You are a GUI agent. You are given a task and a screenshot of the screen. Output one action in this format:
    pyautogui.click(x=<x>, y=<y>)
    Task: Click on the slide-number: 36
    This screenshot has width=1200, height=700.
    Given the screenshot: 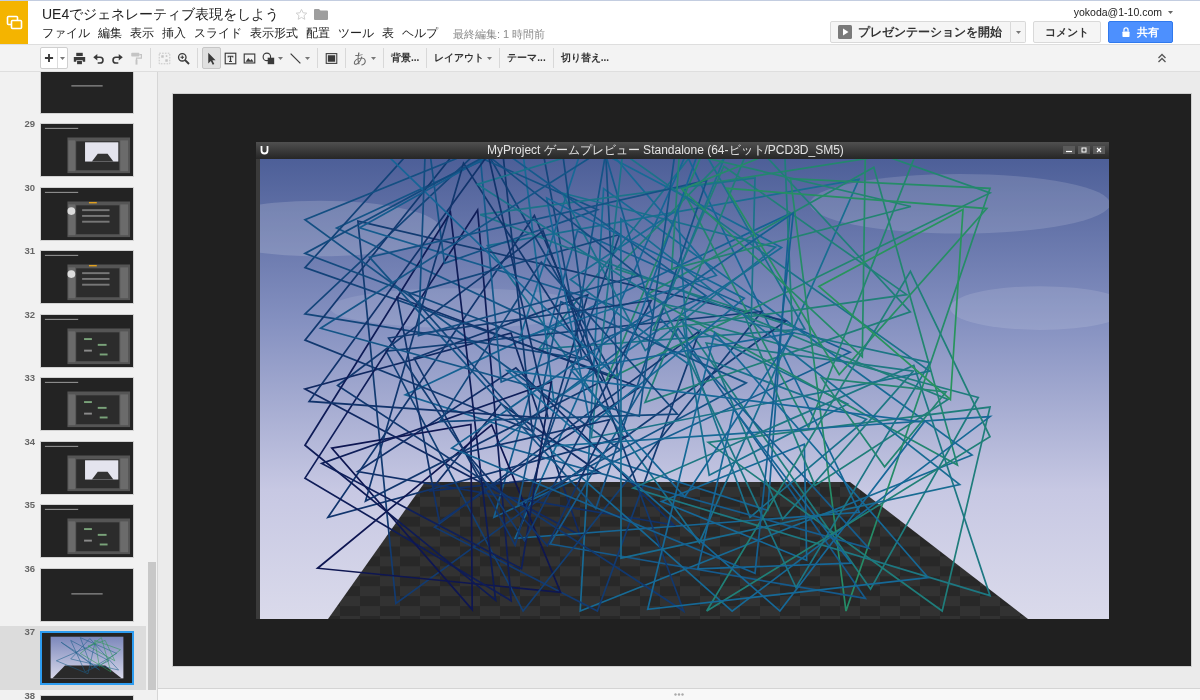 What is the action you would take?
    pyautogui.click(x=29, y=568)
    